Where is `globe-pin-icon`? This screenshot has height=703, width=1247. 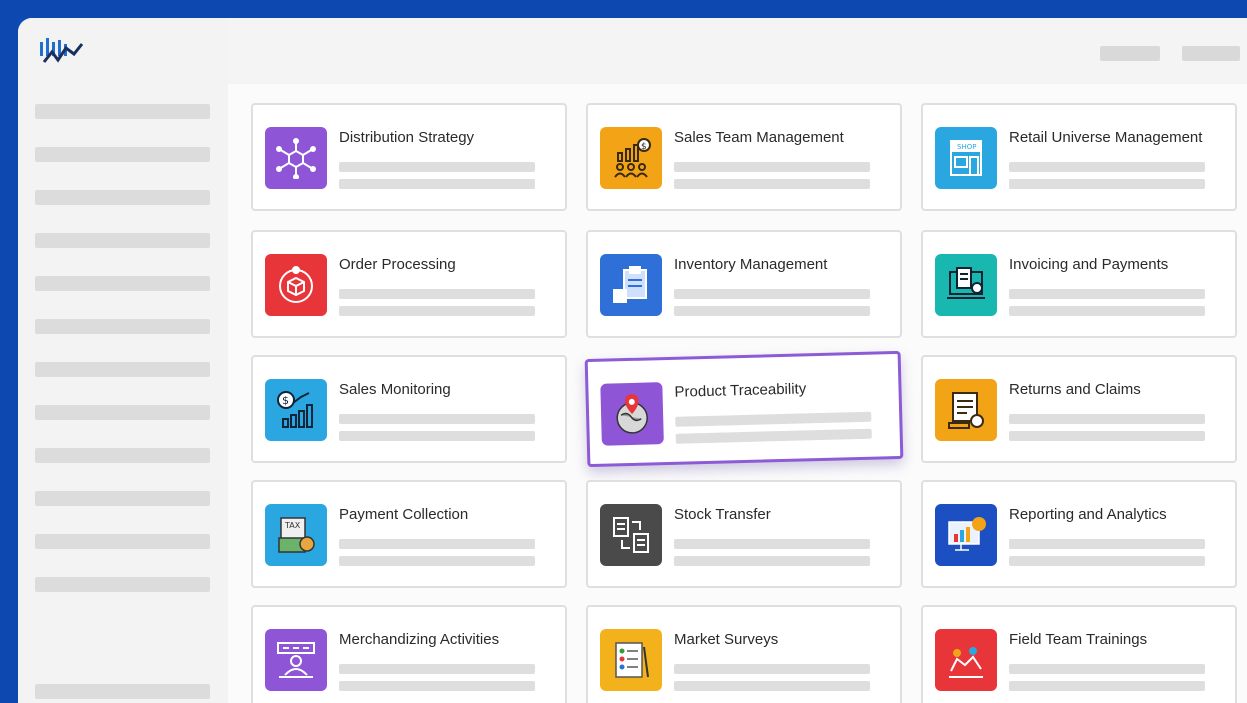 globe-pin-icon is located at coordinates (632, 414).